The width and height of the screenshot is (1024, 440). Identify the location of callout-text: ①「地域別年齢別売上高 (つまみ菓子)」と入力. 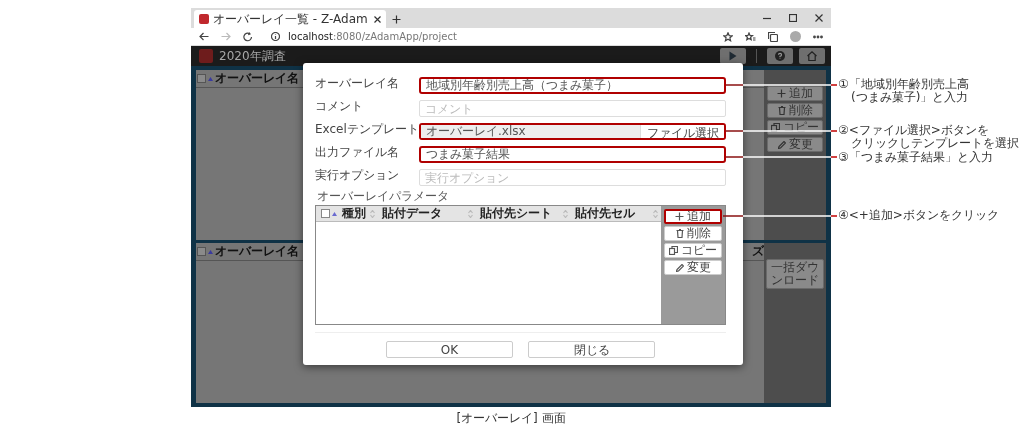
(903, 91).